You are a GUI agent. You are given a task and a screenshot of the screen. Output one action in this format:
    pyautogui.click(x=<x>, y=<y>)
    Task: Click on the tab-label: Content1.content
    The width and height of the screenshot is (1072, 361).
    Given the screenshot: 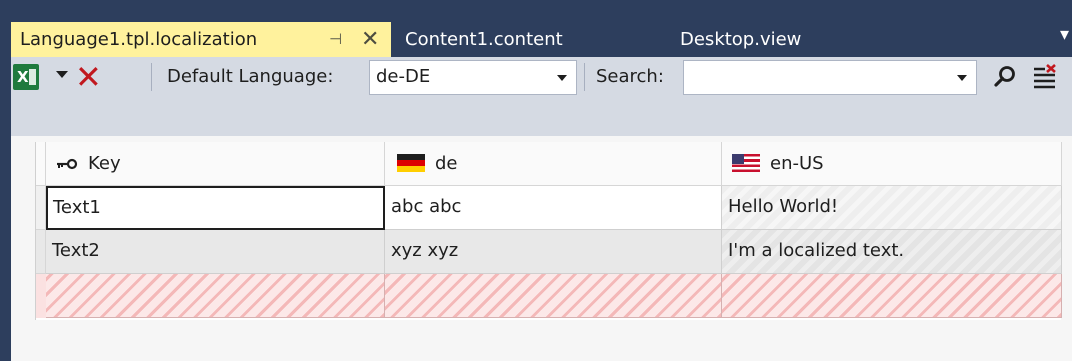 What is the action you would take?
    pyautogui.click(x=484, y=39)
    